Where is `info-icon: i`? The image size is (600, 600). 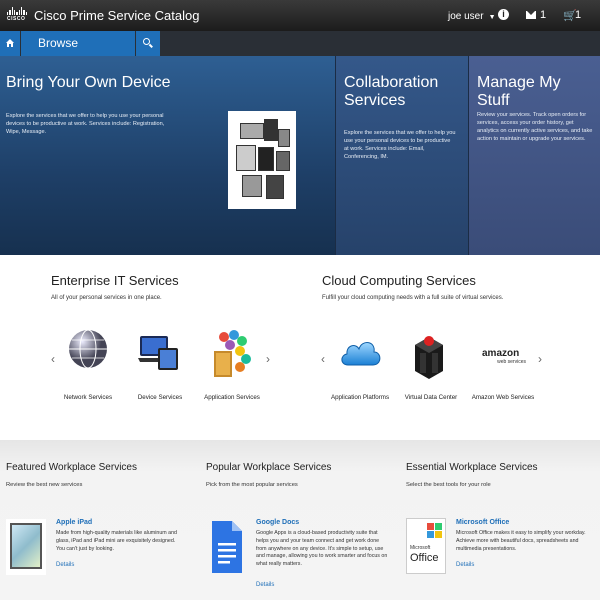
info-icon: i is located at coordinates (503, 14).